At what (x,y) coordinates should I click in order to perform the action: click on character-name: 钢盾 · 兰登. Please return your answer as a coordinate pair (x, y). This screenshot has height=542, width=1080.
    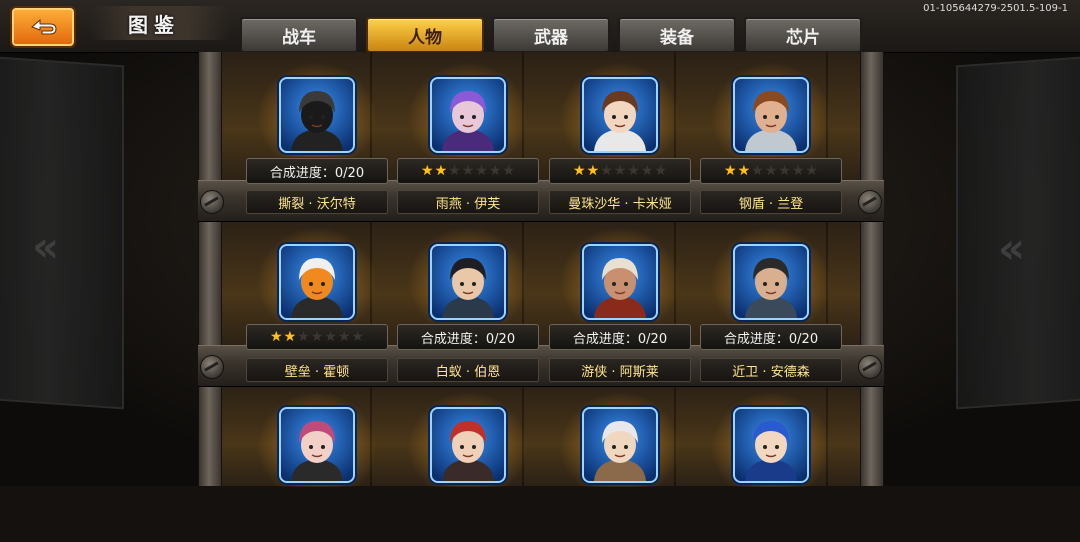
    Looking at the image, I should click on (771, 202).